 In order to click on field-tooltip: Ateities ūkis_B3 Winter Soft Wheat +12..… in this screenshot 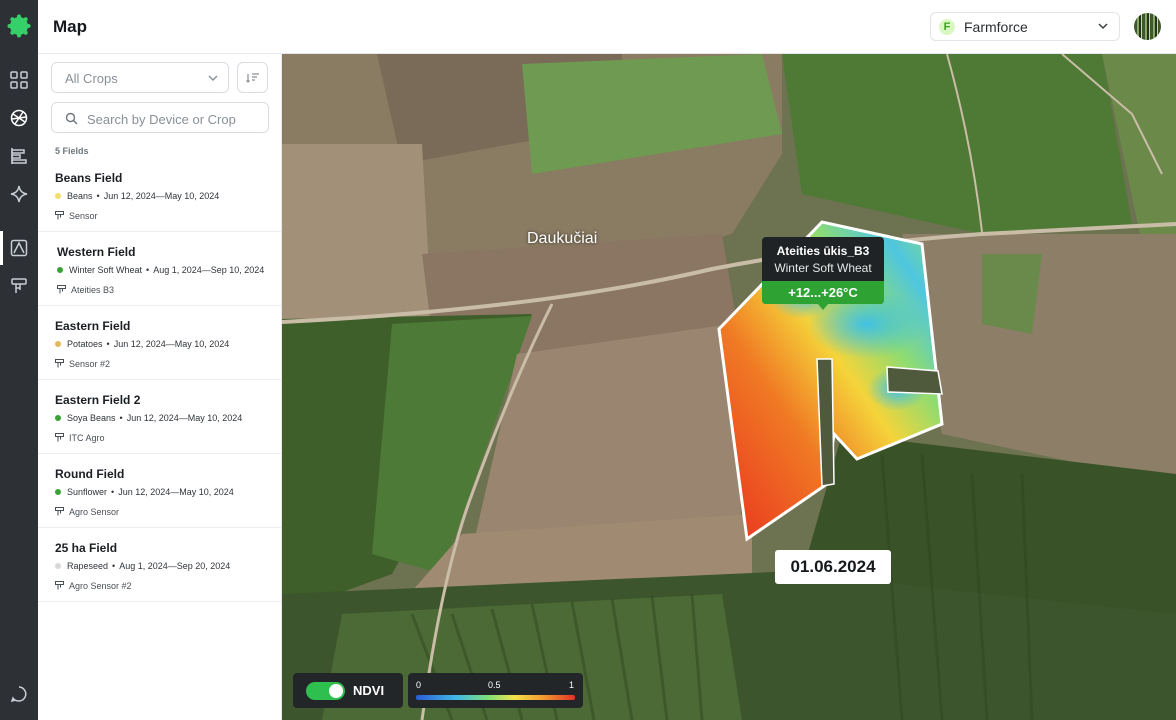, I will do `click(823, 273)`.